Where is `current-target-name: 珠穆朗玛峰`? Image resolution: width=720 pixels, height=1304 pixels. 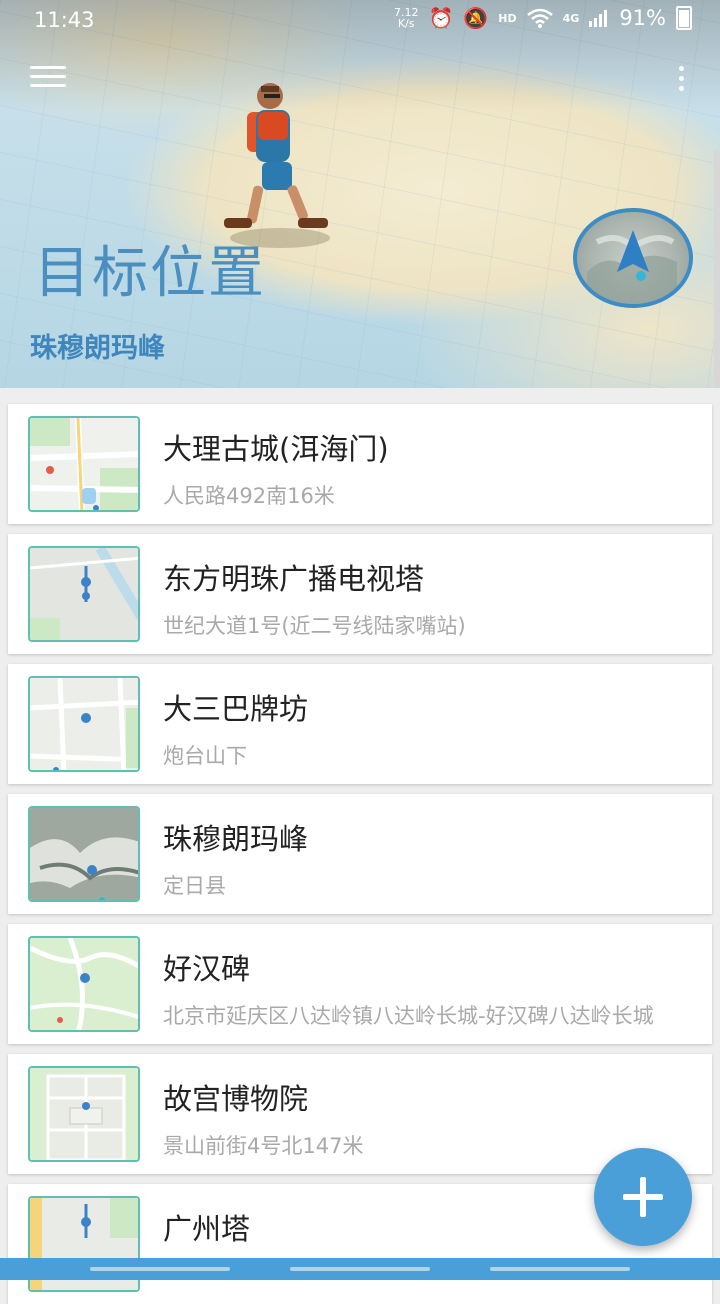 current-target-name: 珠穆朗玛峰 is located at coordinates (97, 348).